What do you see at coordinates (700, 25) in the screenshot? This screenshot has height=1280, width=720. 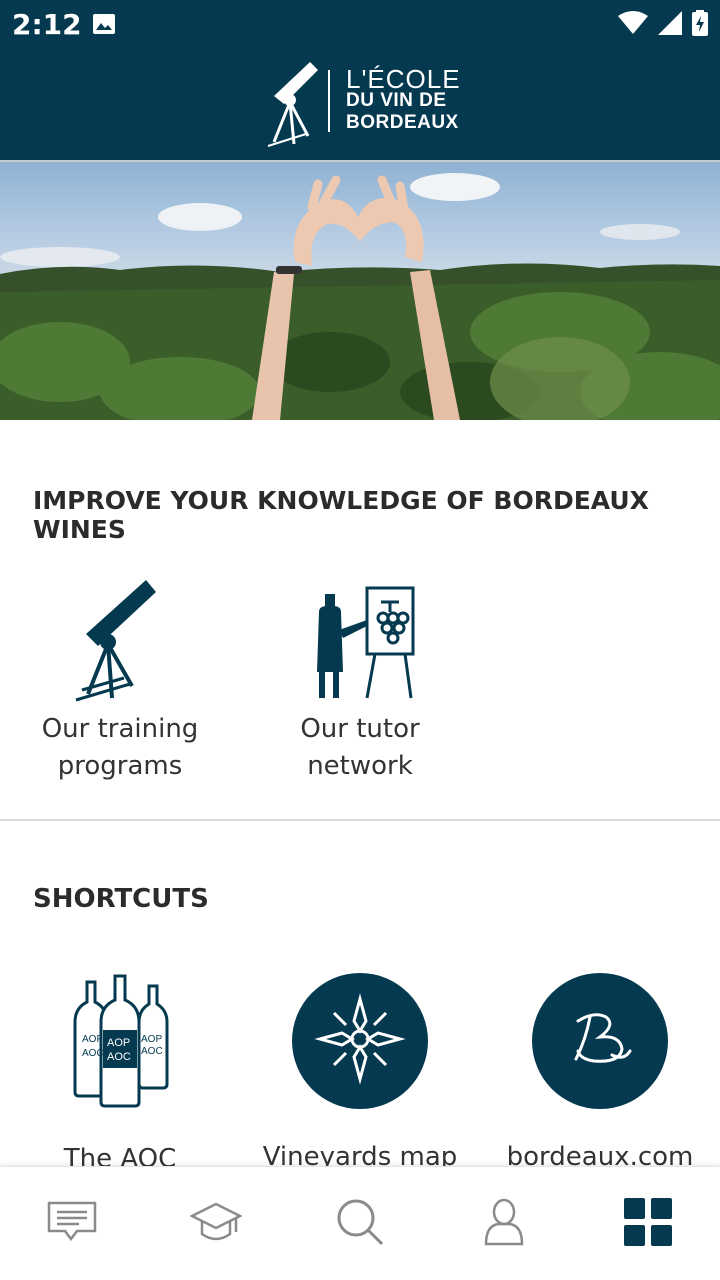 I see `battery-icon` at bounding box center [700, 25].